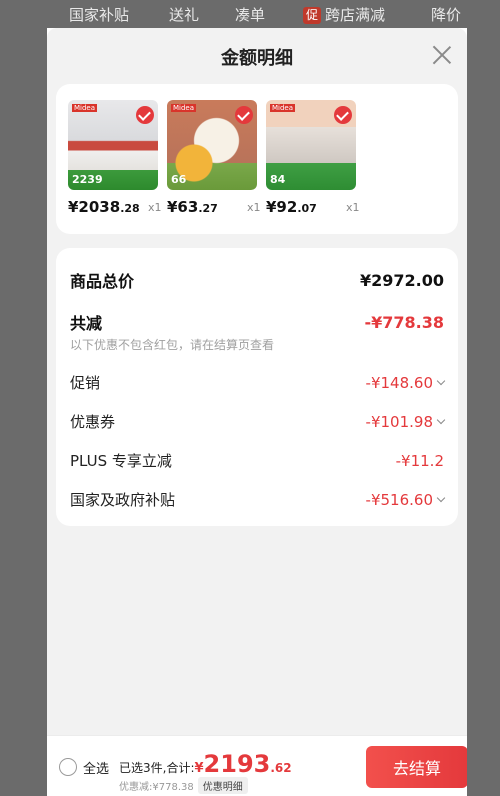  I want to click on discount-text: 优惠减:¥778.38, so click(156, 787).